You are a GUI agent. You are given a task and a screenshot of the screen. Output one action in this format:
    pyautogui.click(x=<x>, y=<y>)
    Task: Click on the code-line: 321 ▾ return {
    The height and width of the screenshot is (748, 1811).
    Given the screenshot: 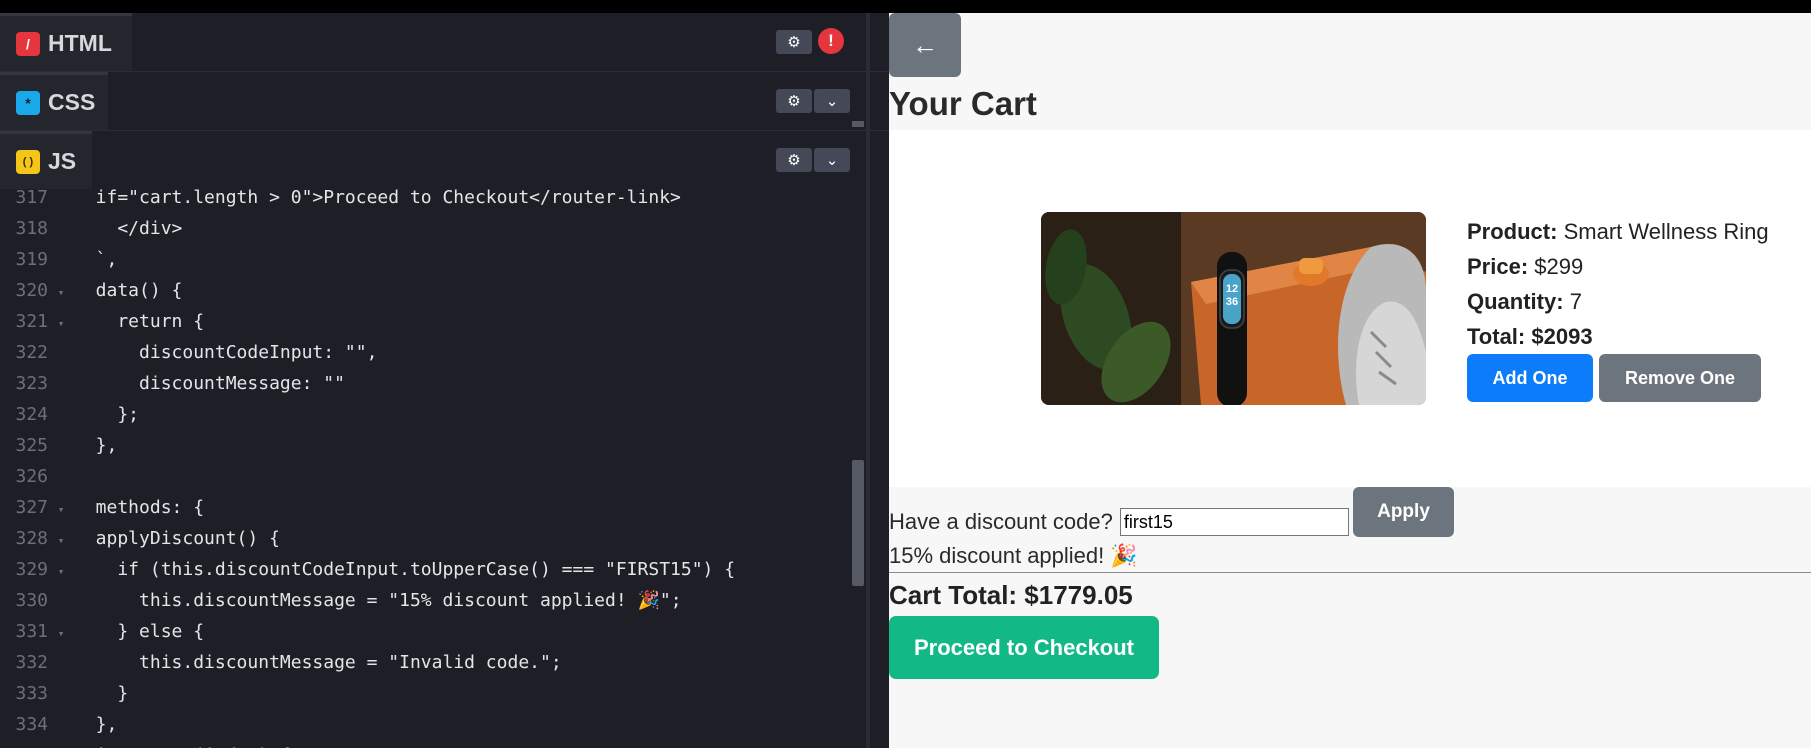 What is the action you would take?
    pyautogui.click(x=435, y=321)
    